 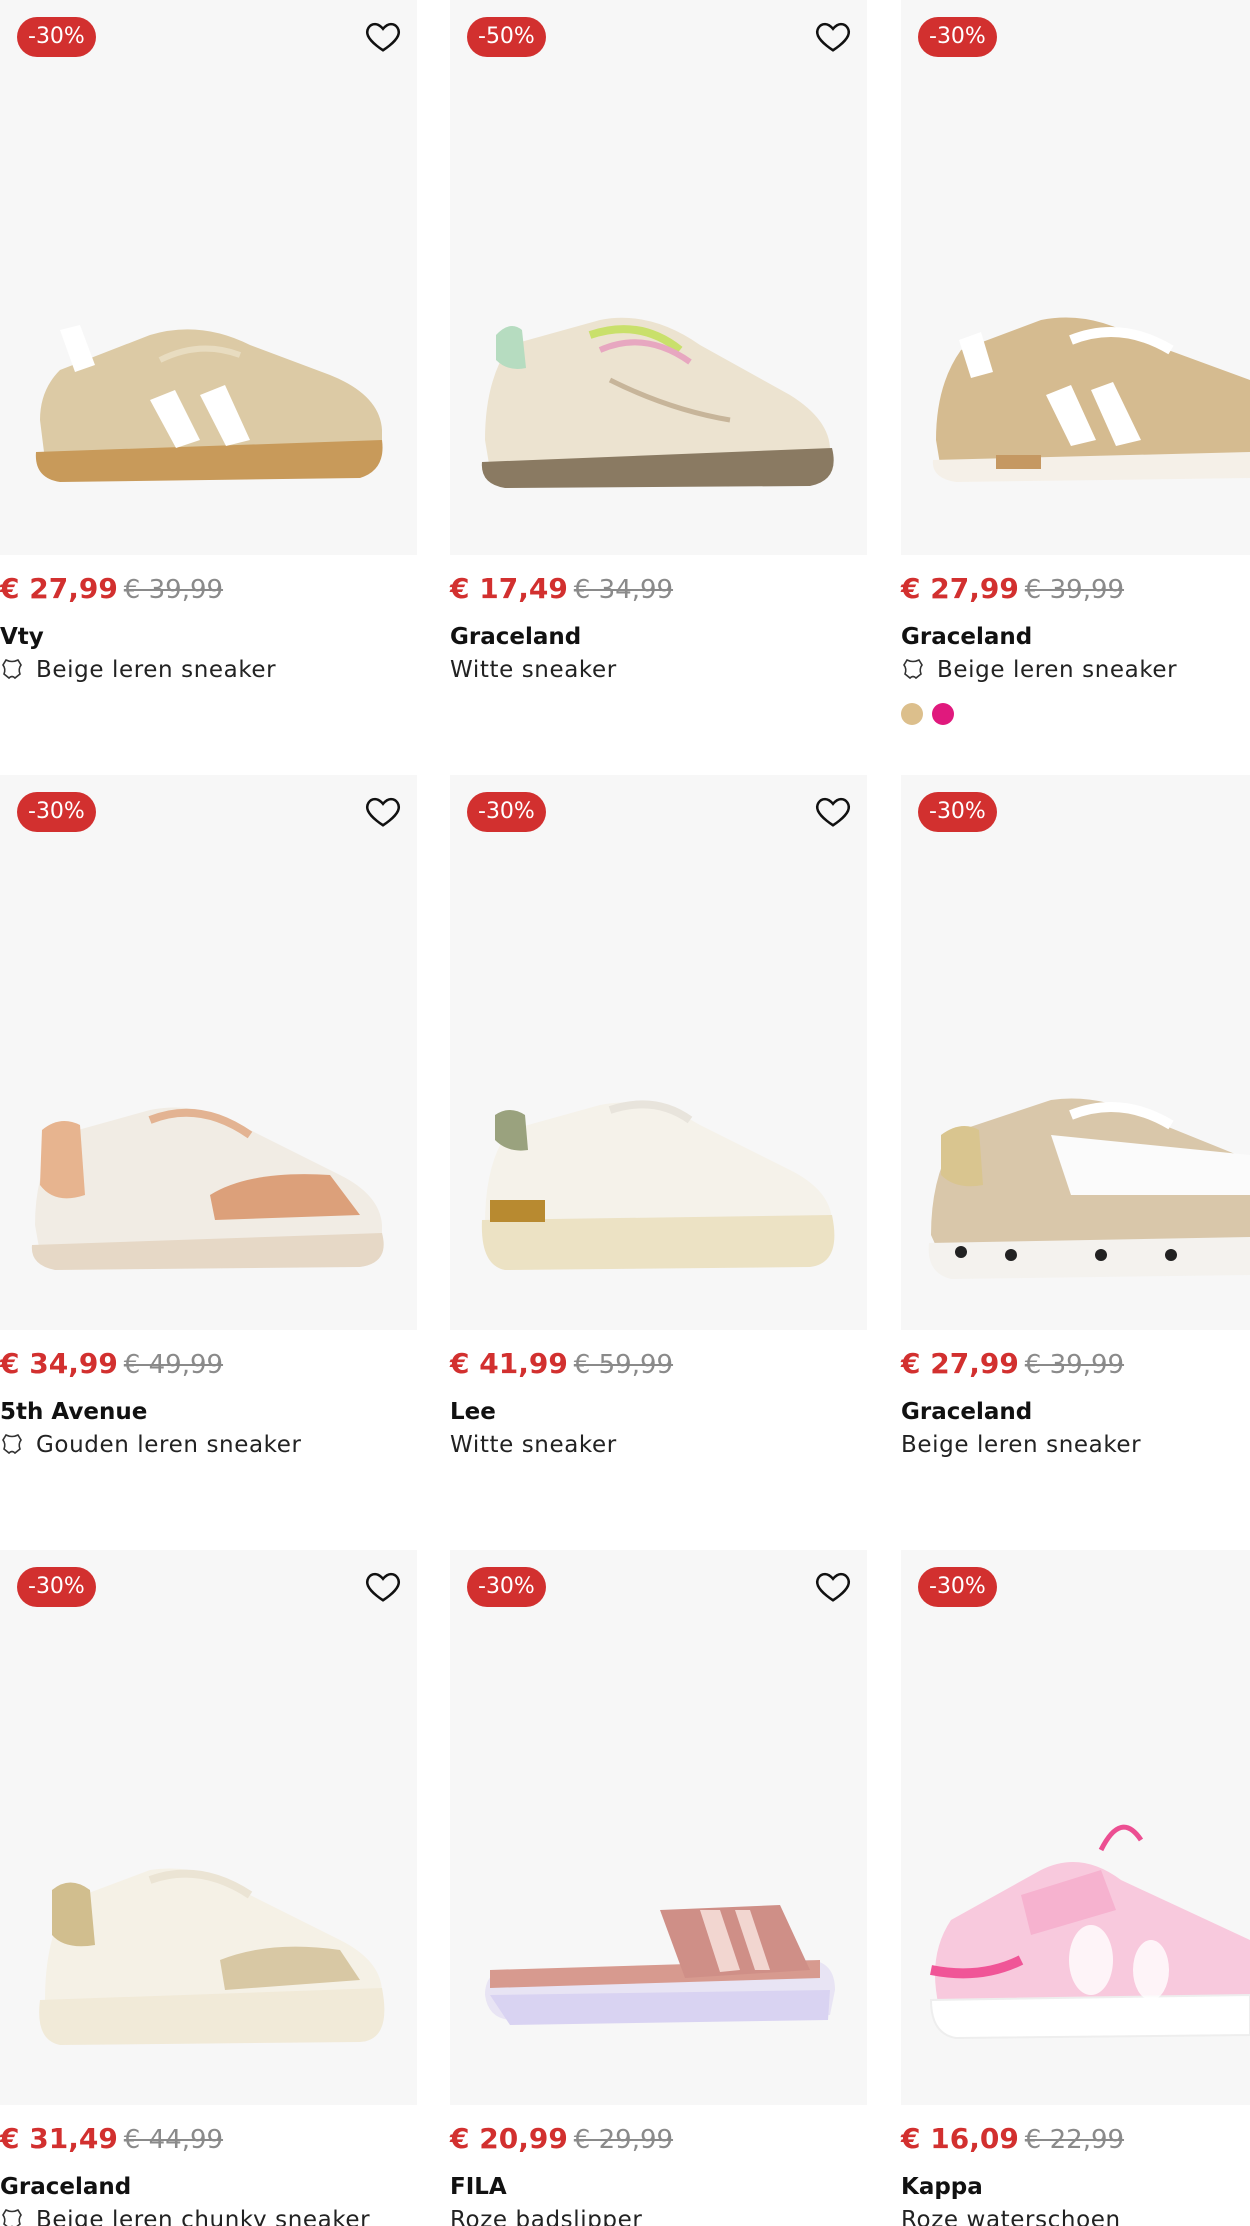 What do you see at coordinates (1089, 1932) in the screenshot?
I see `watershoe-image` at bounding box center [1089, 1932].